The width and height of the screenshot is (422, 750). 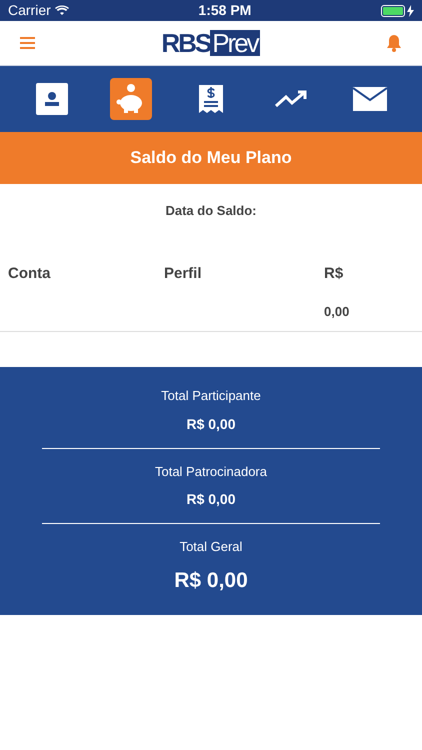 I want to click on total-label: Total Participante, so click(x=211, y=396).